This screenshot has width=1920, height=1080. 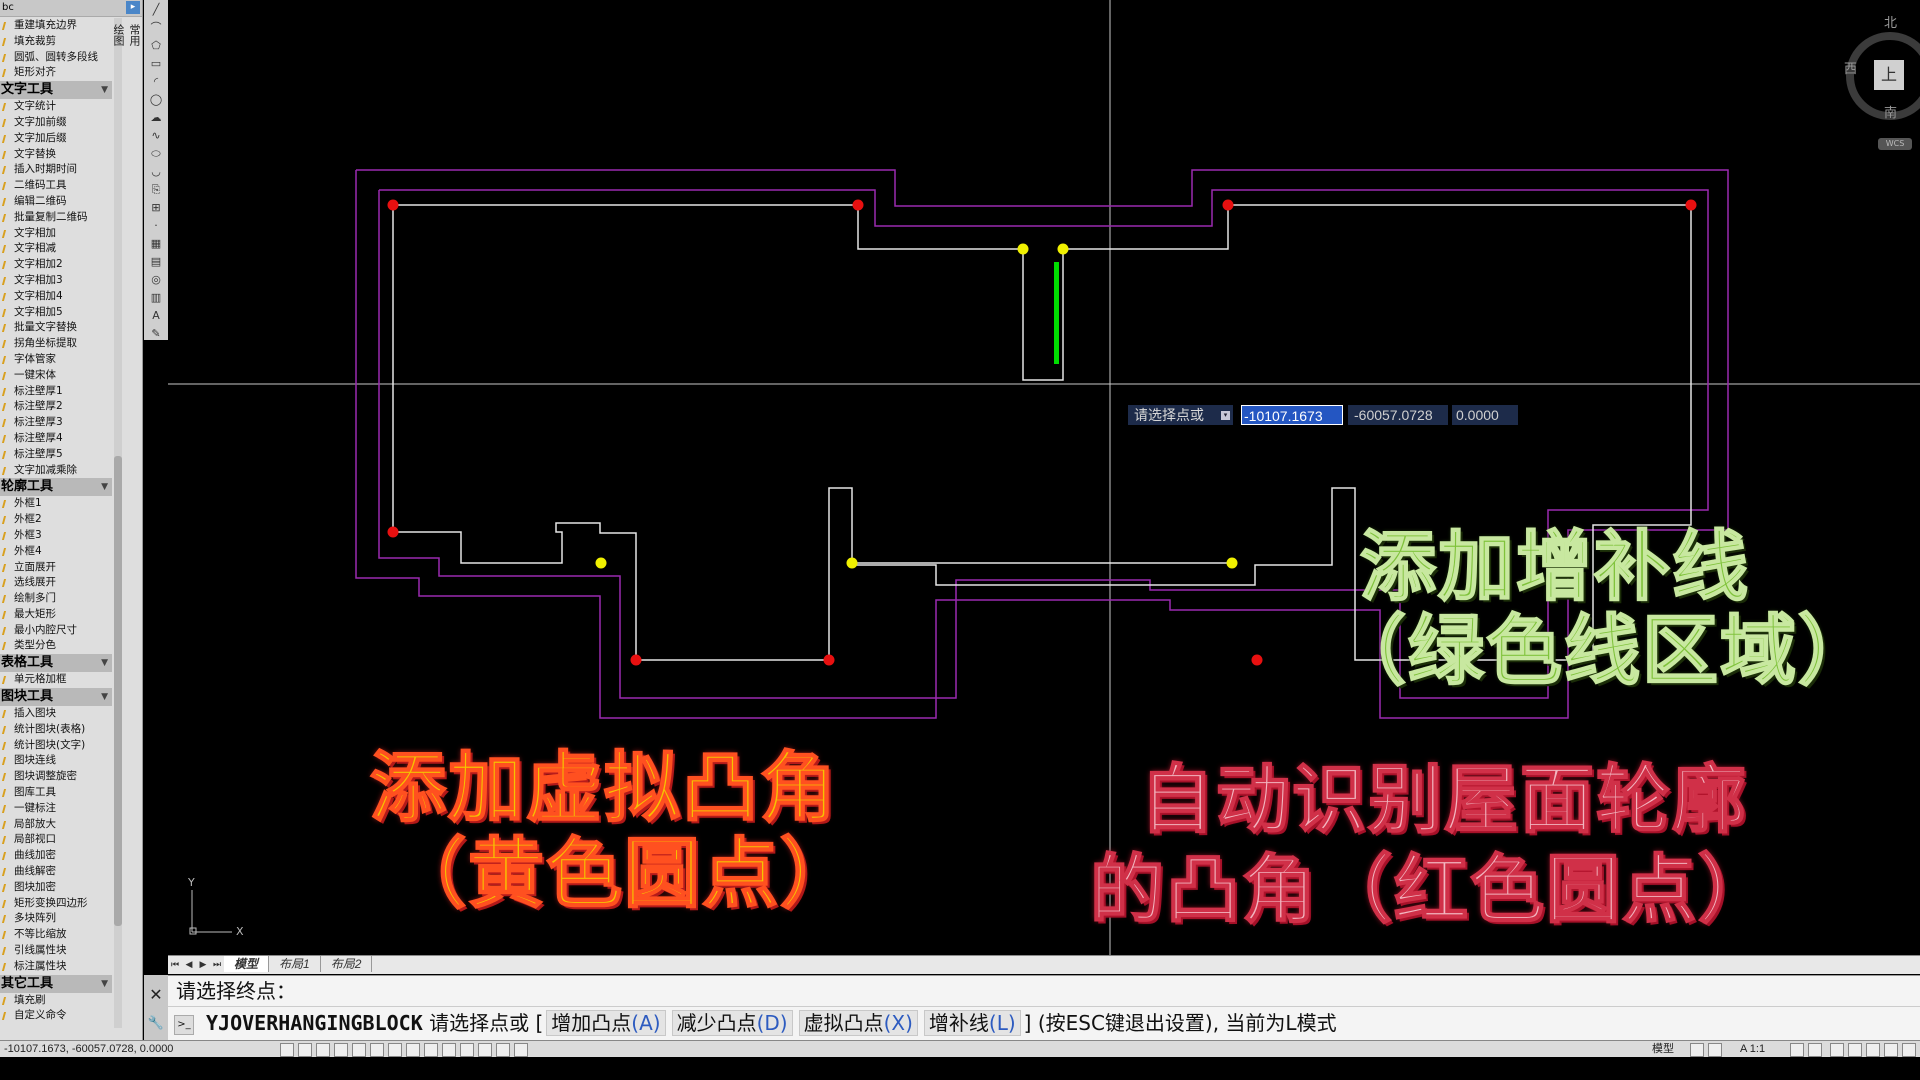 I want to click on compass-north: 北, so click(x=1890, y=21).